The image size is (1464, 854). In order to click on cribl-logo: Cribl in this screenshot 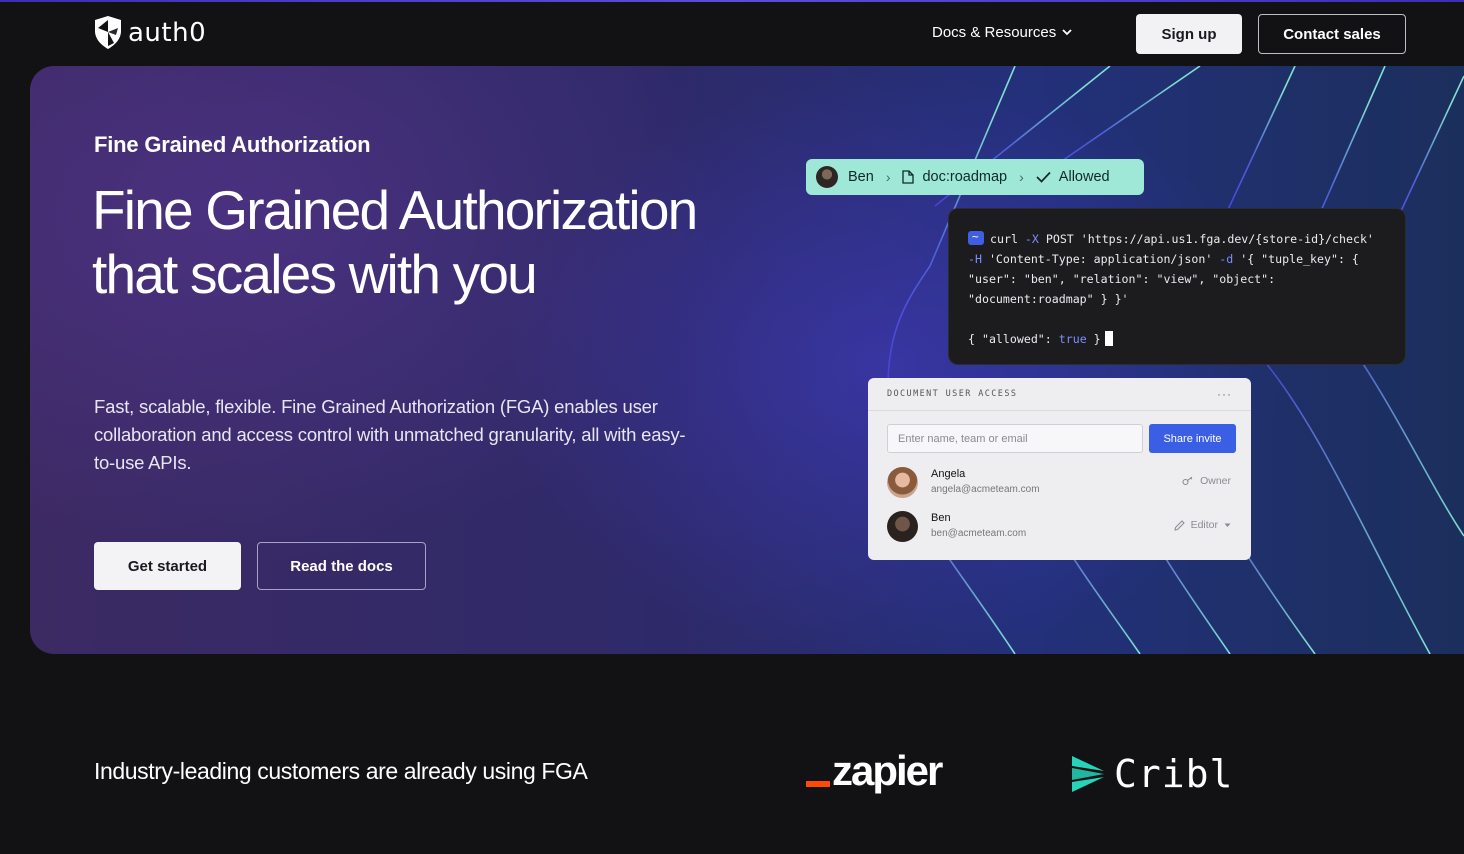, I will do `click(1151, 774)`.